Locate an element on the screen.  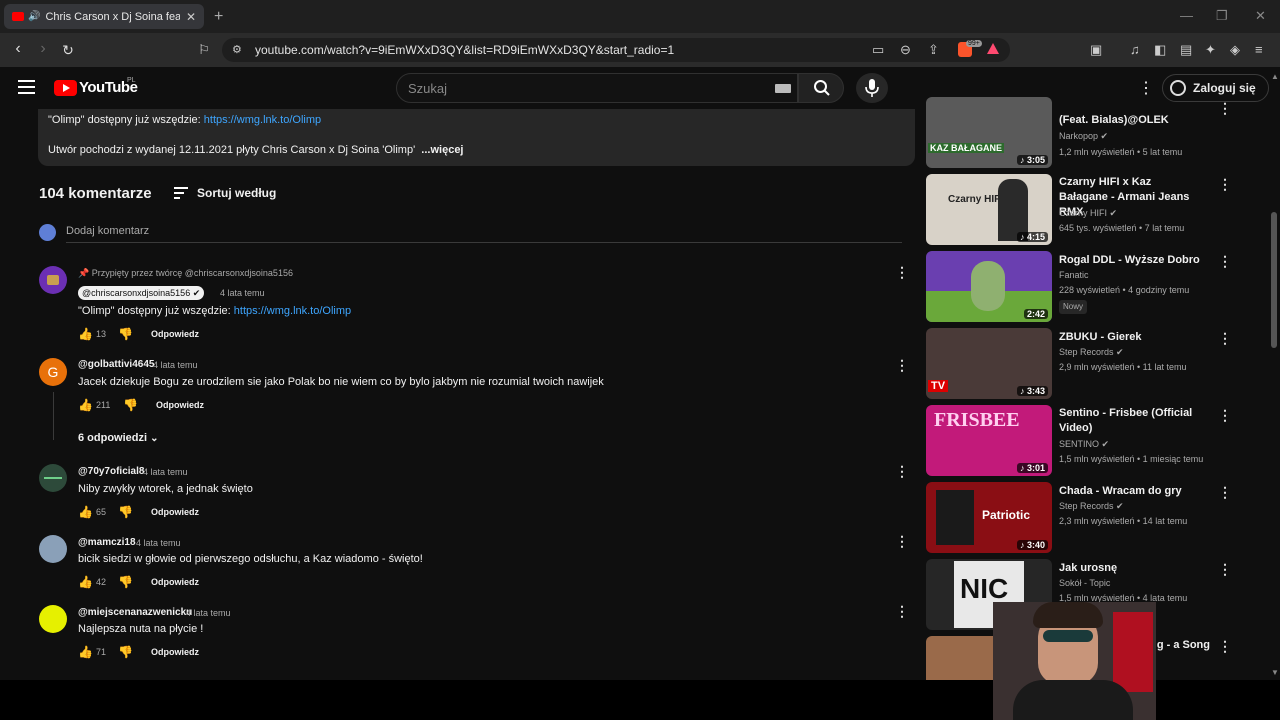
back-icon: ‹ is located at coordinates (18, 49).